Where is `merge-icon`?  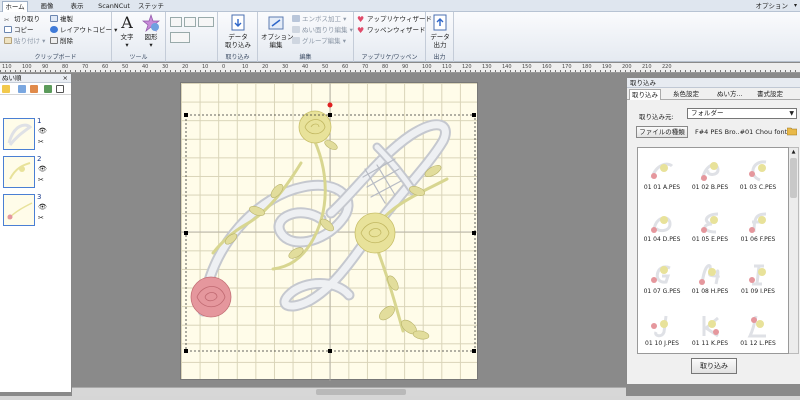
merge-icon is located at coordinates (34, 89).